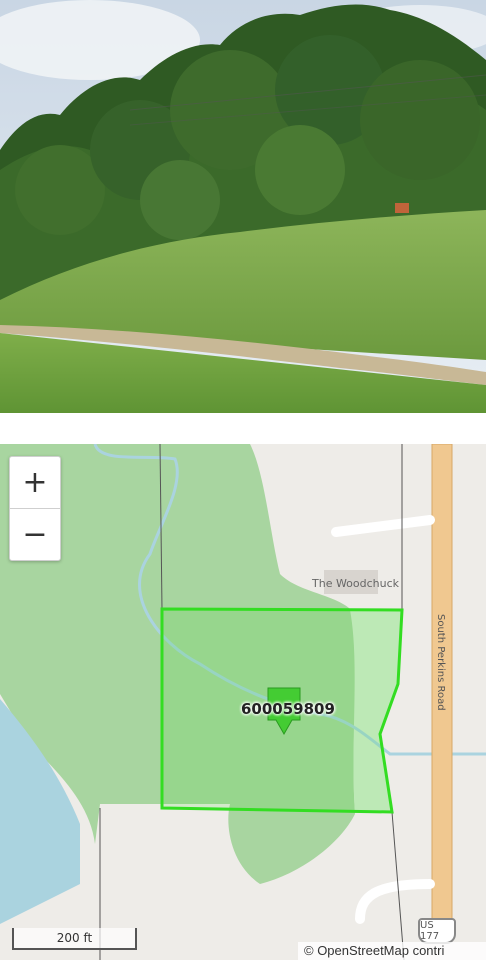 This screenshot has height=960, width=486. I want to click on map-attribution: © OpenStreetMap contri, so click(392, 951).